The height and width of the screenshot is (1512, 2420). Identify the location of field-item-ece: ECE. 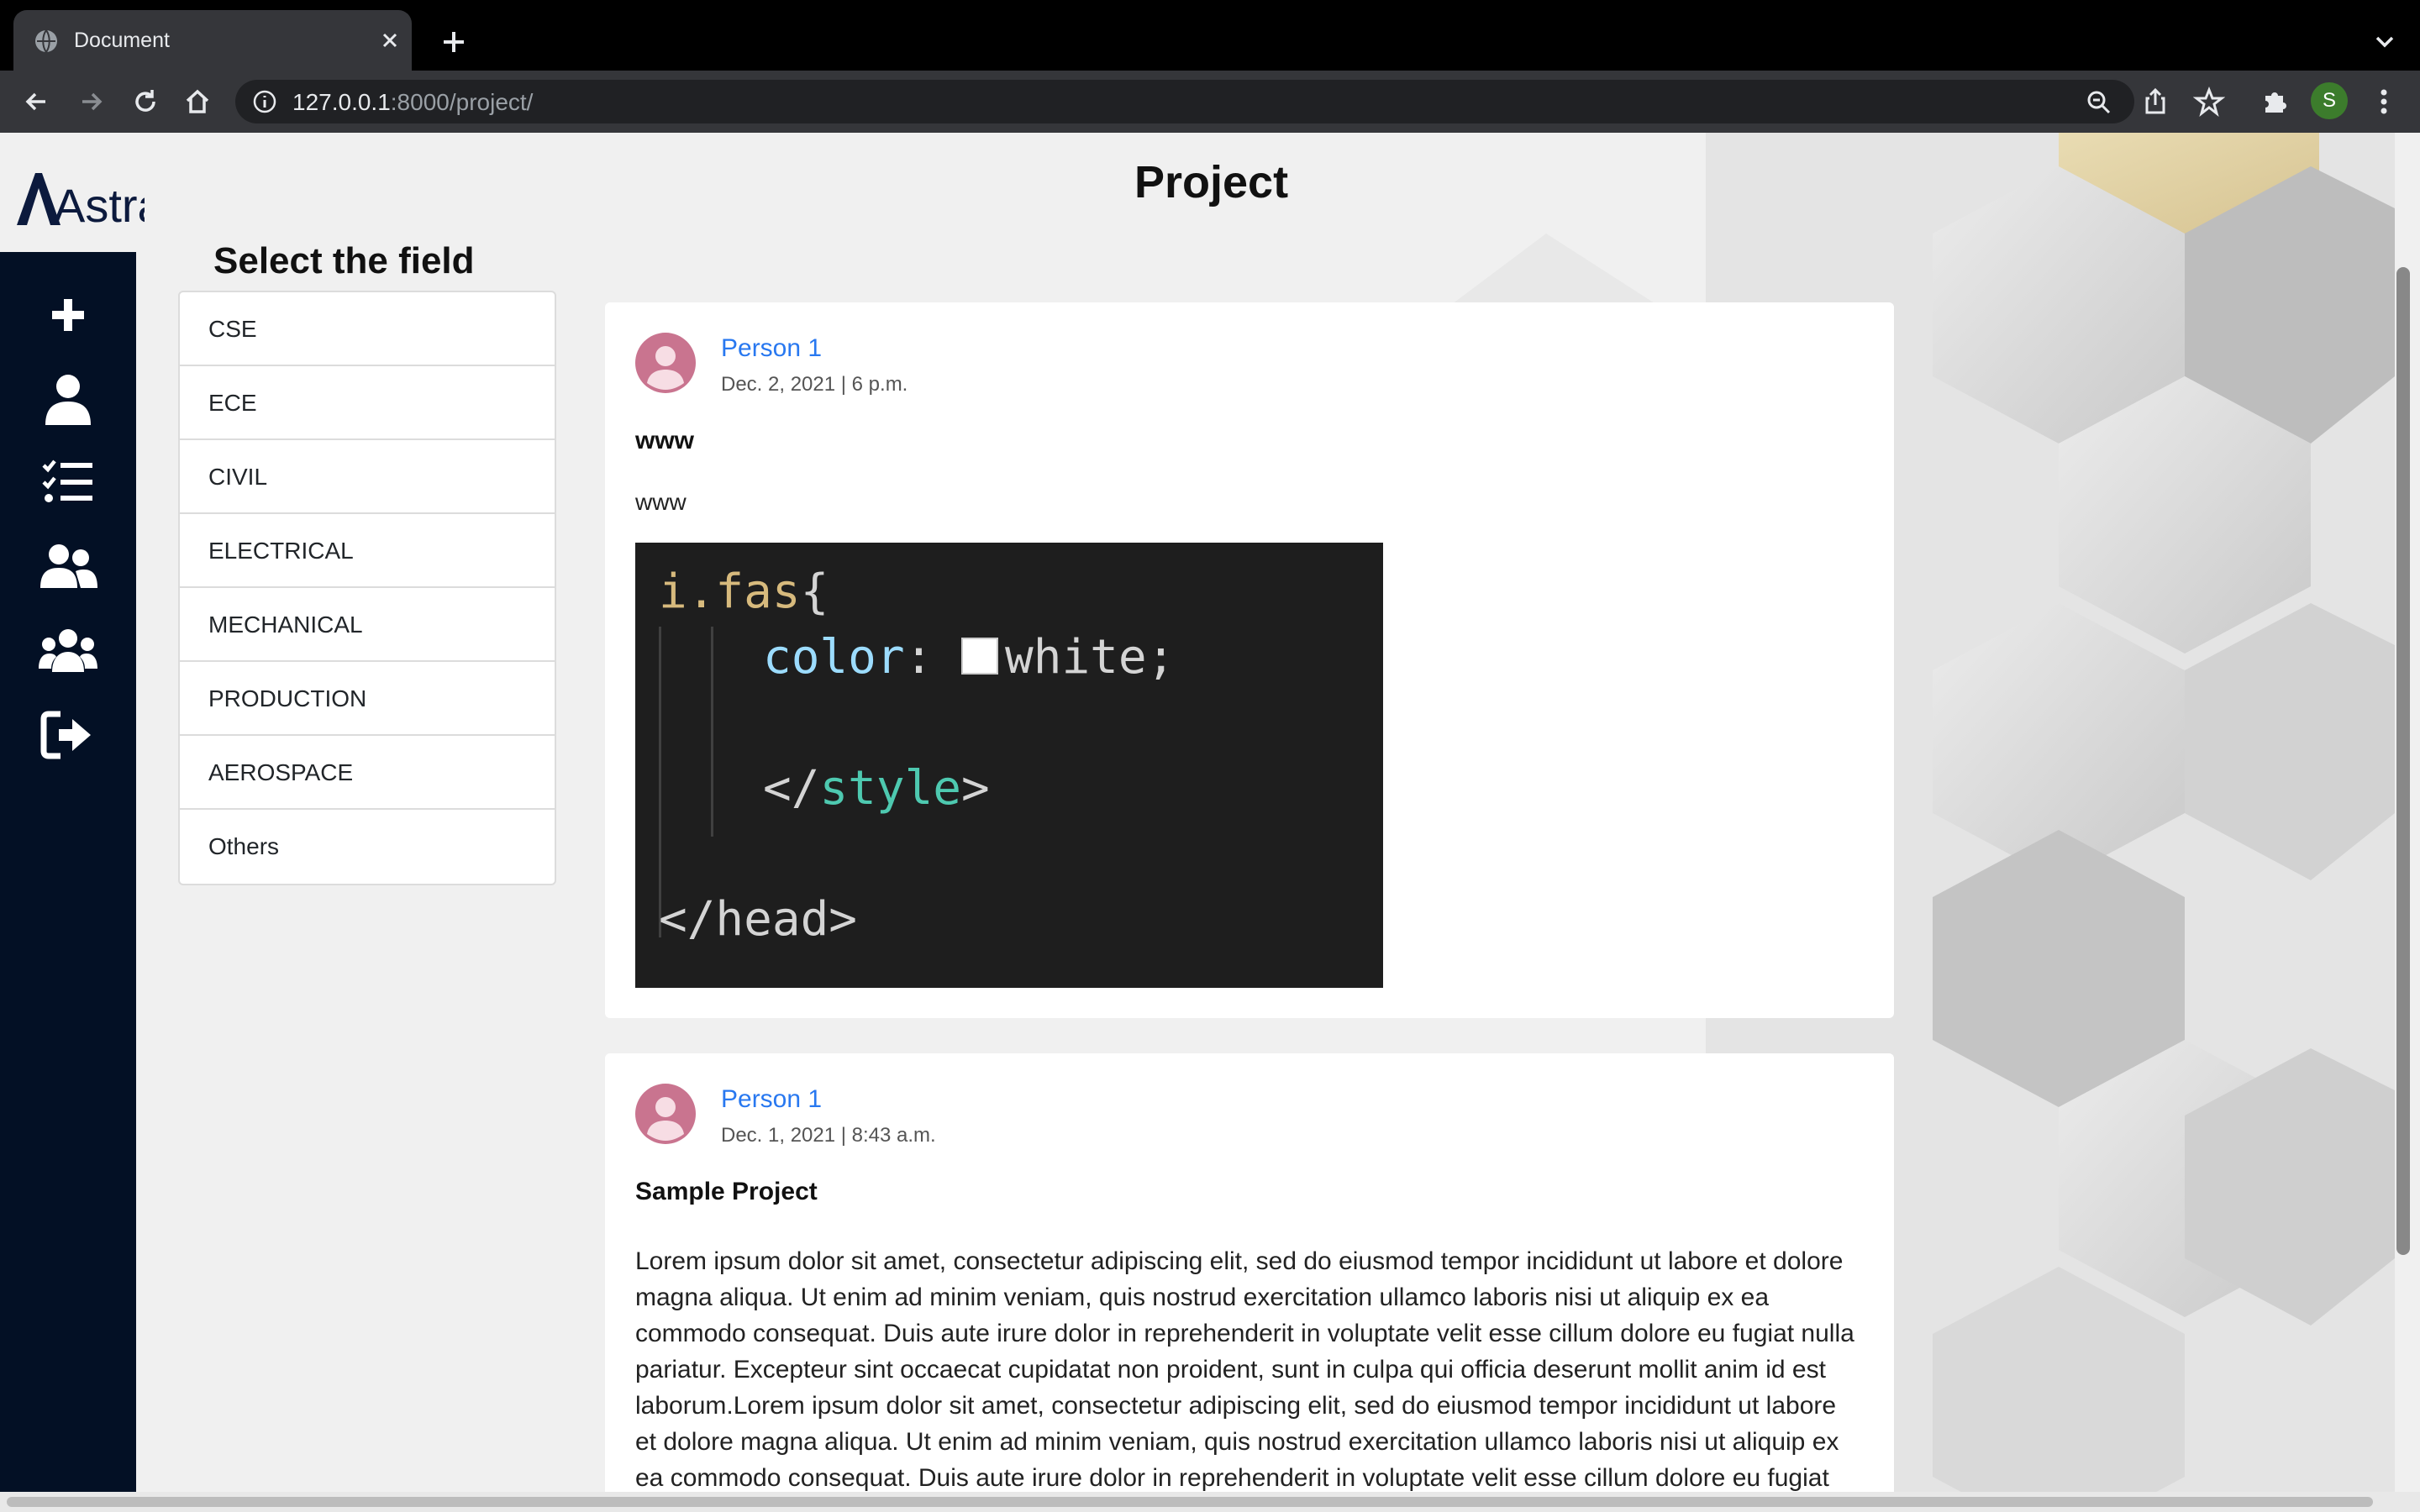
(367, 403).